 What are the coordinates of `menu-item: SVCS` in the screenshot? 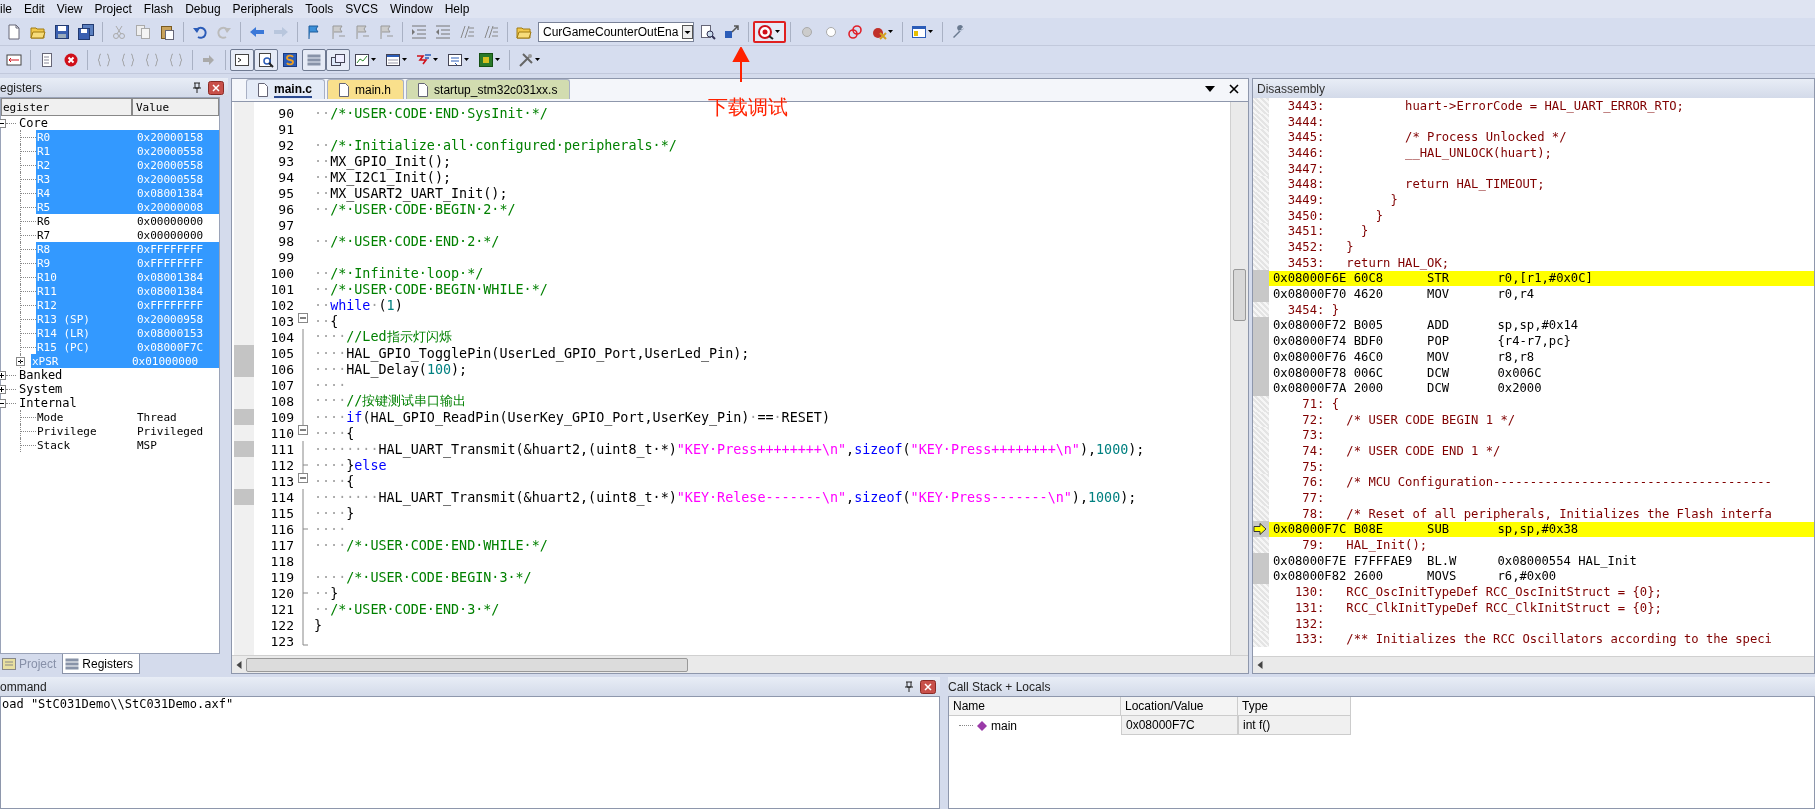 It's located at (361, 9).